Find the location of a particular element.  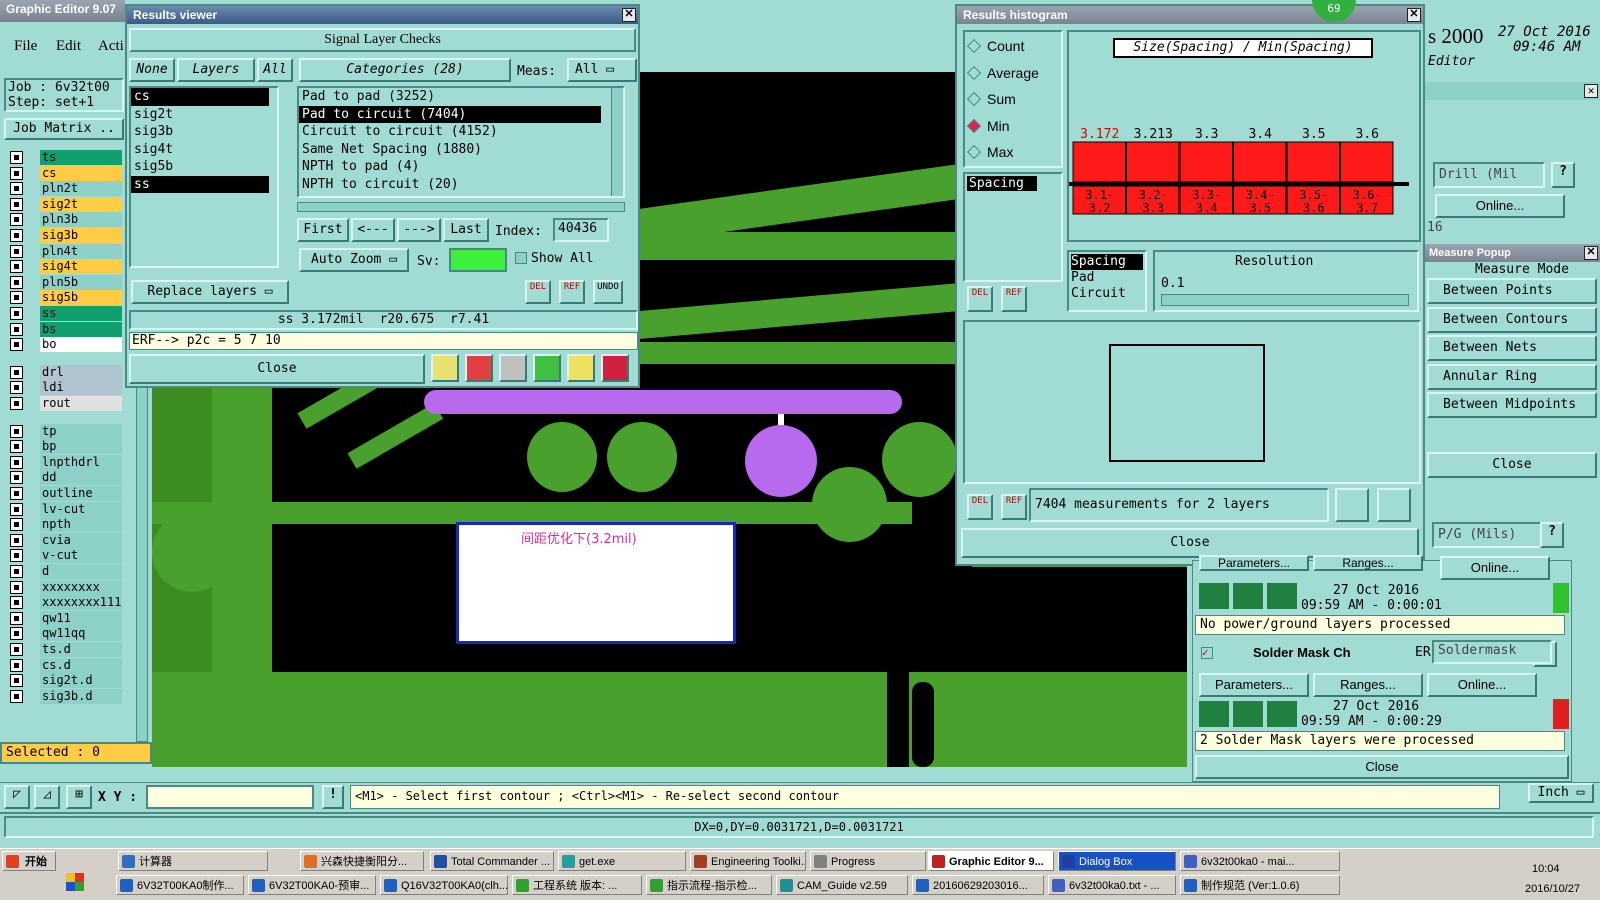

category-item: Pad to pad (3252) is located at coordinates (450, 97).